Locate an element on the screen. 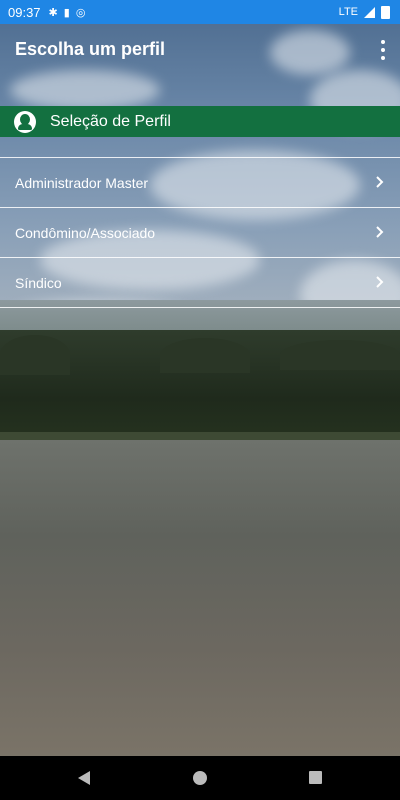 Image resolution: width=400 pixels, height=800 pixels. settings-icon: ✱ is located at coordinates (53, 12).